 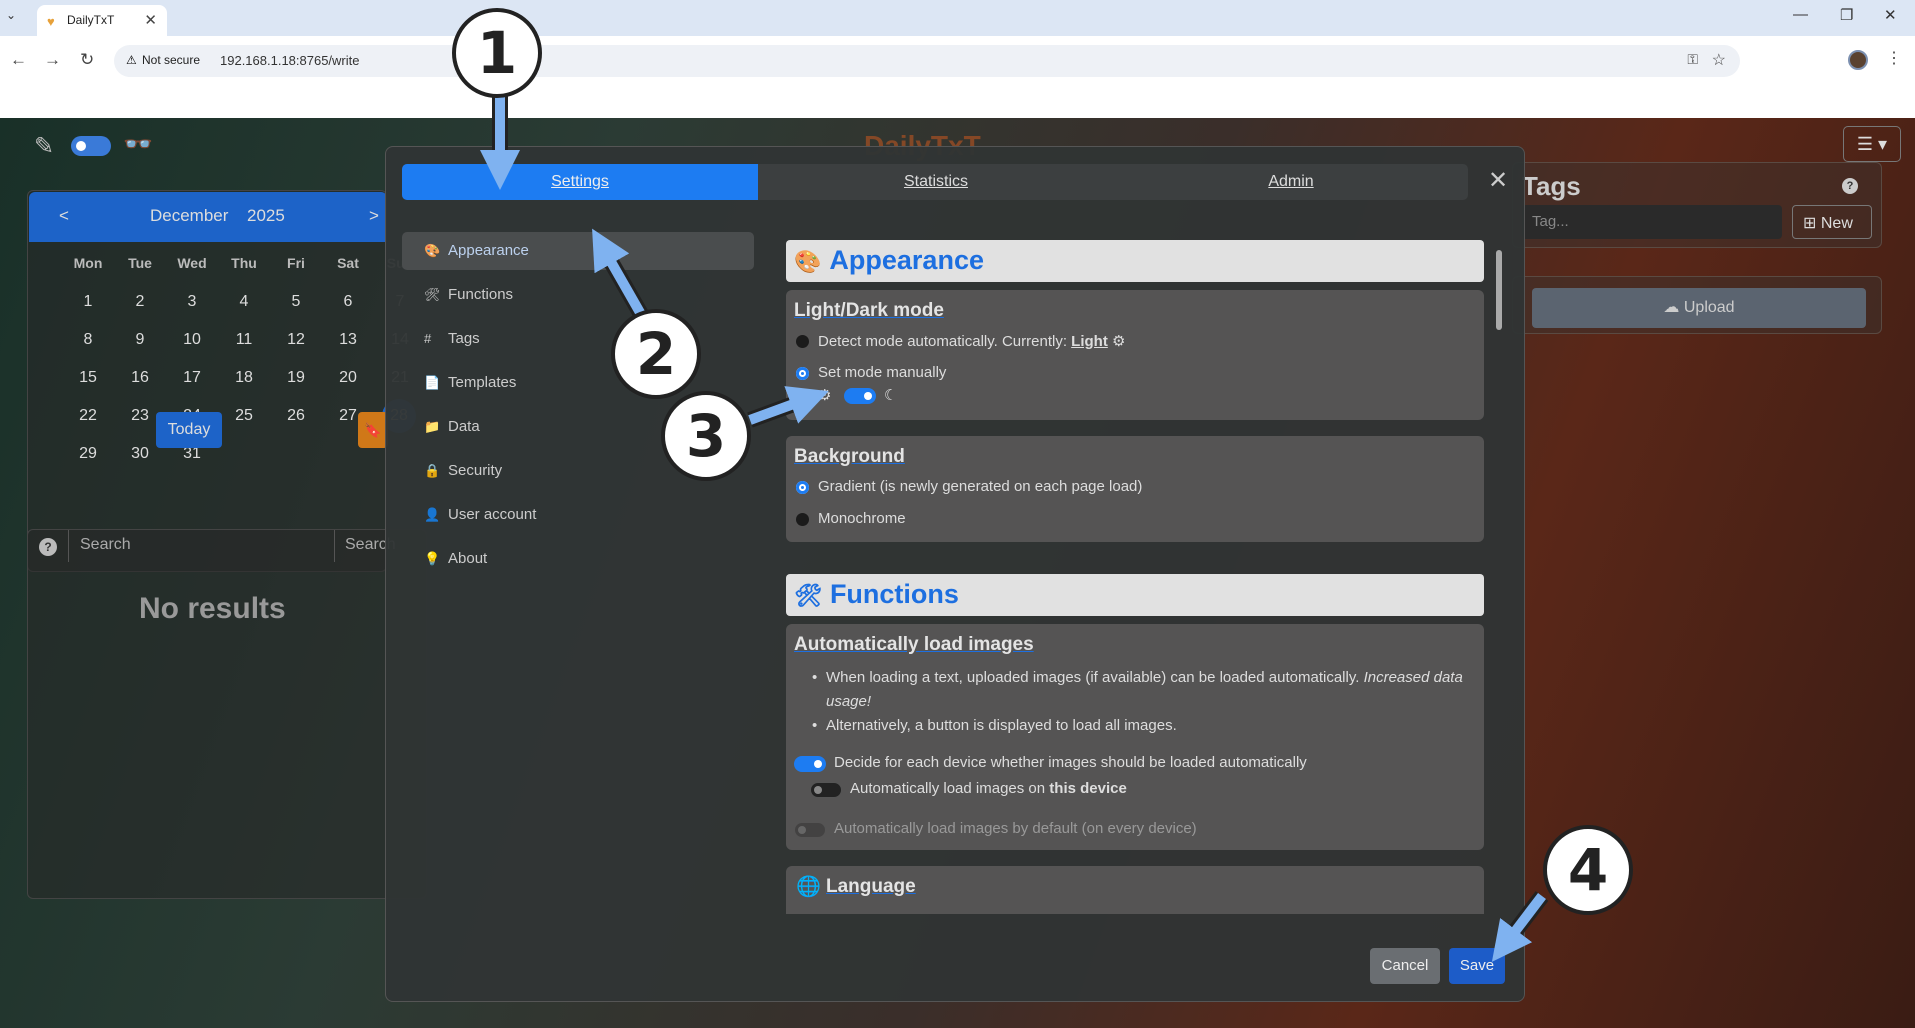 I want to click on calendar-day: 19, so click(x=296, y=378).